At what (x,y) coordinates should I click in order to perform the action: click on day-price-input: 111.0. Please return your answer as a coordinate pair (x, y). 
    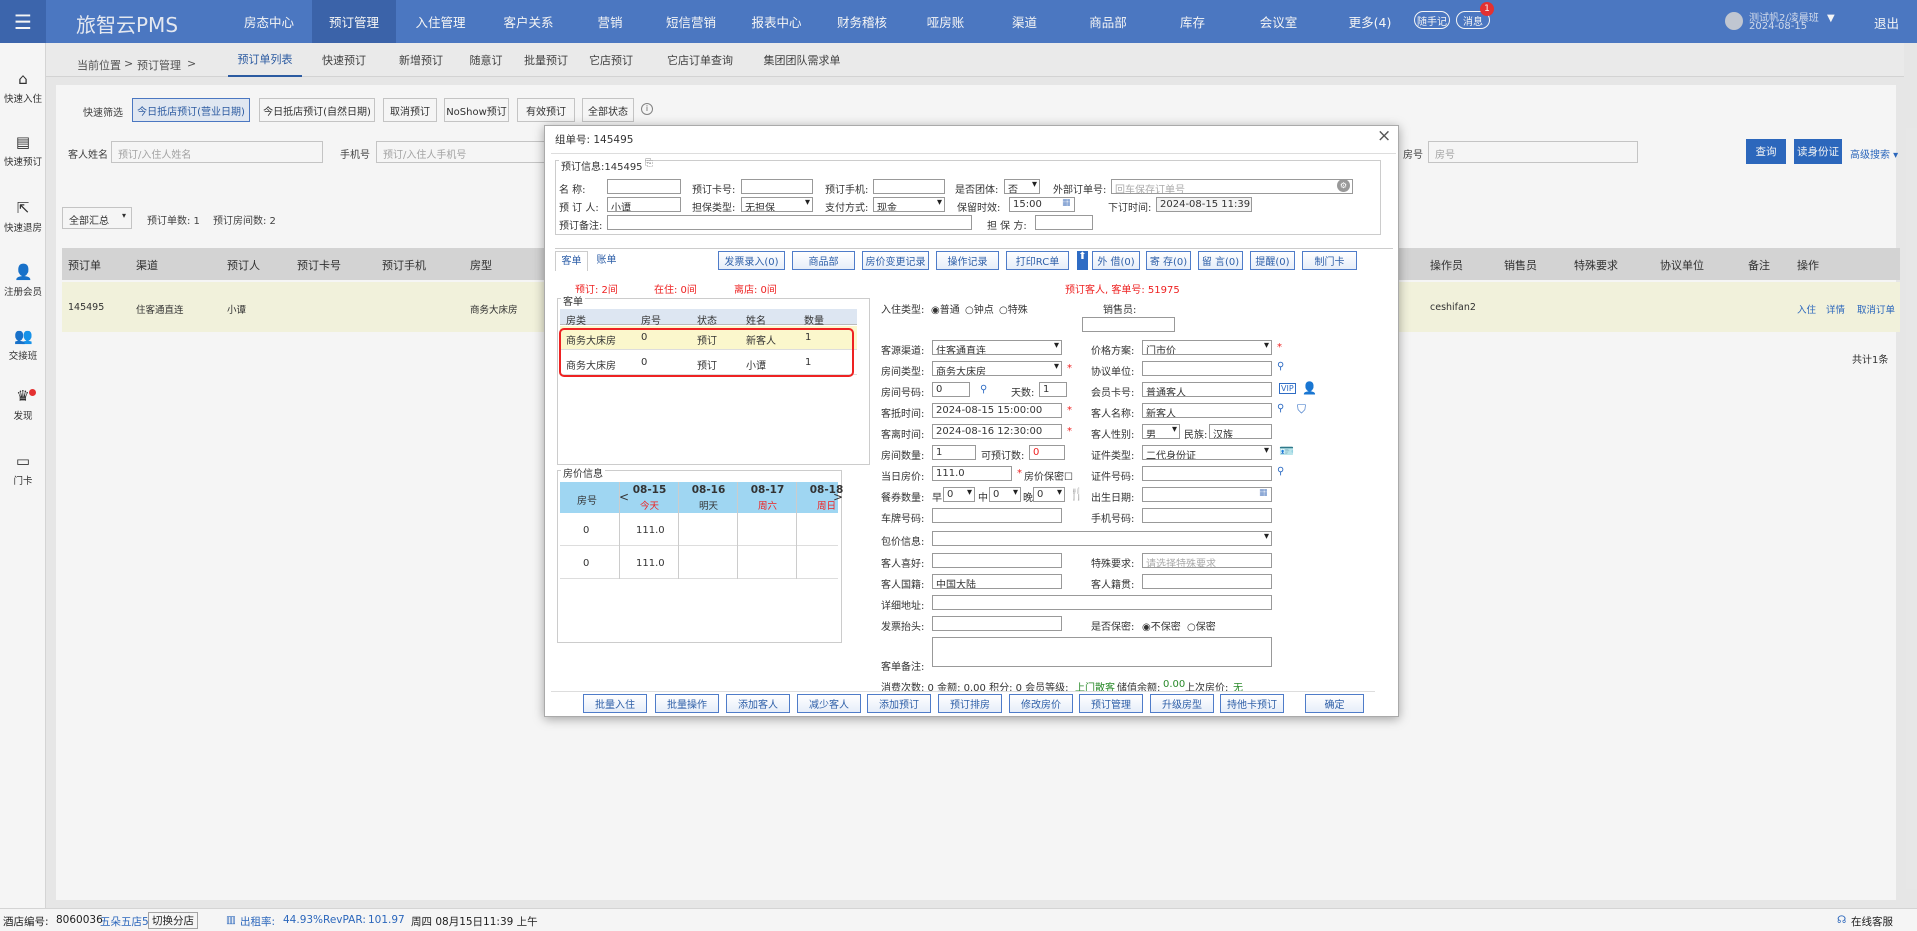
    Looking at the image, I should click on (972, 473).